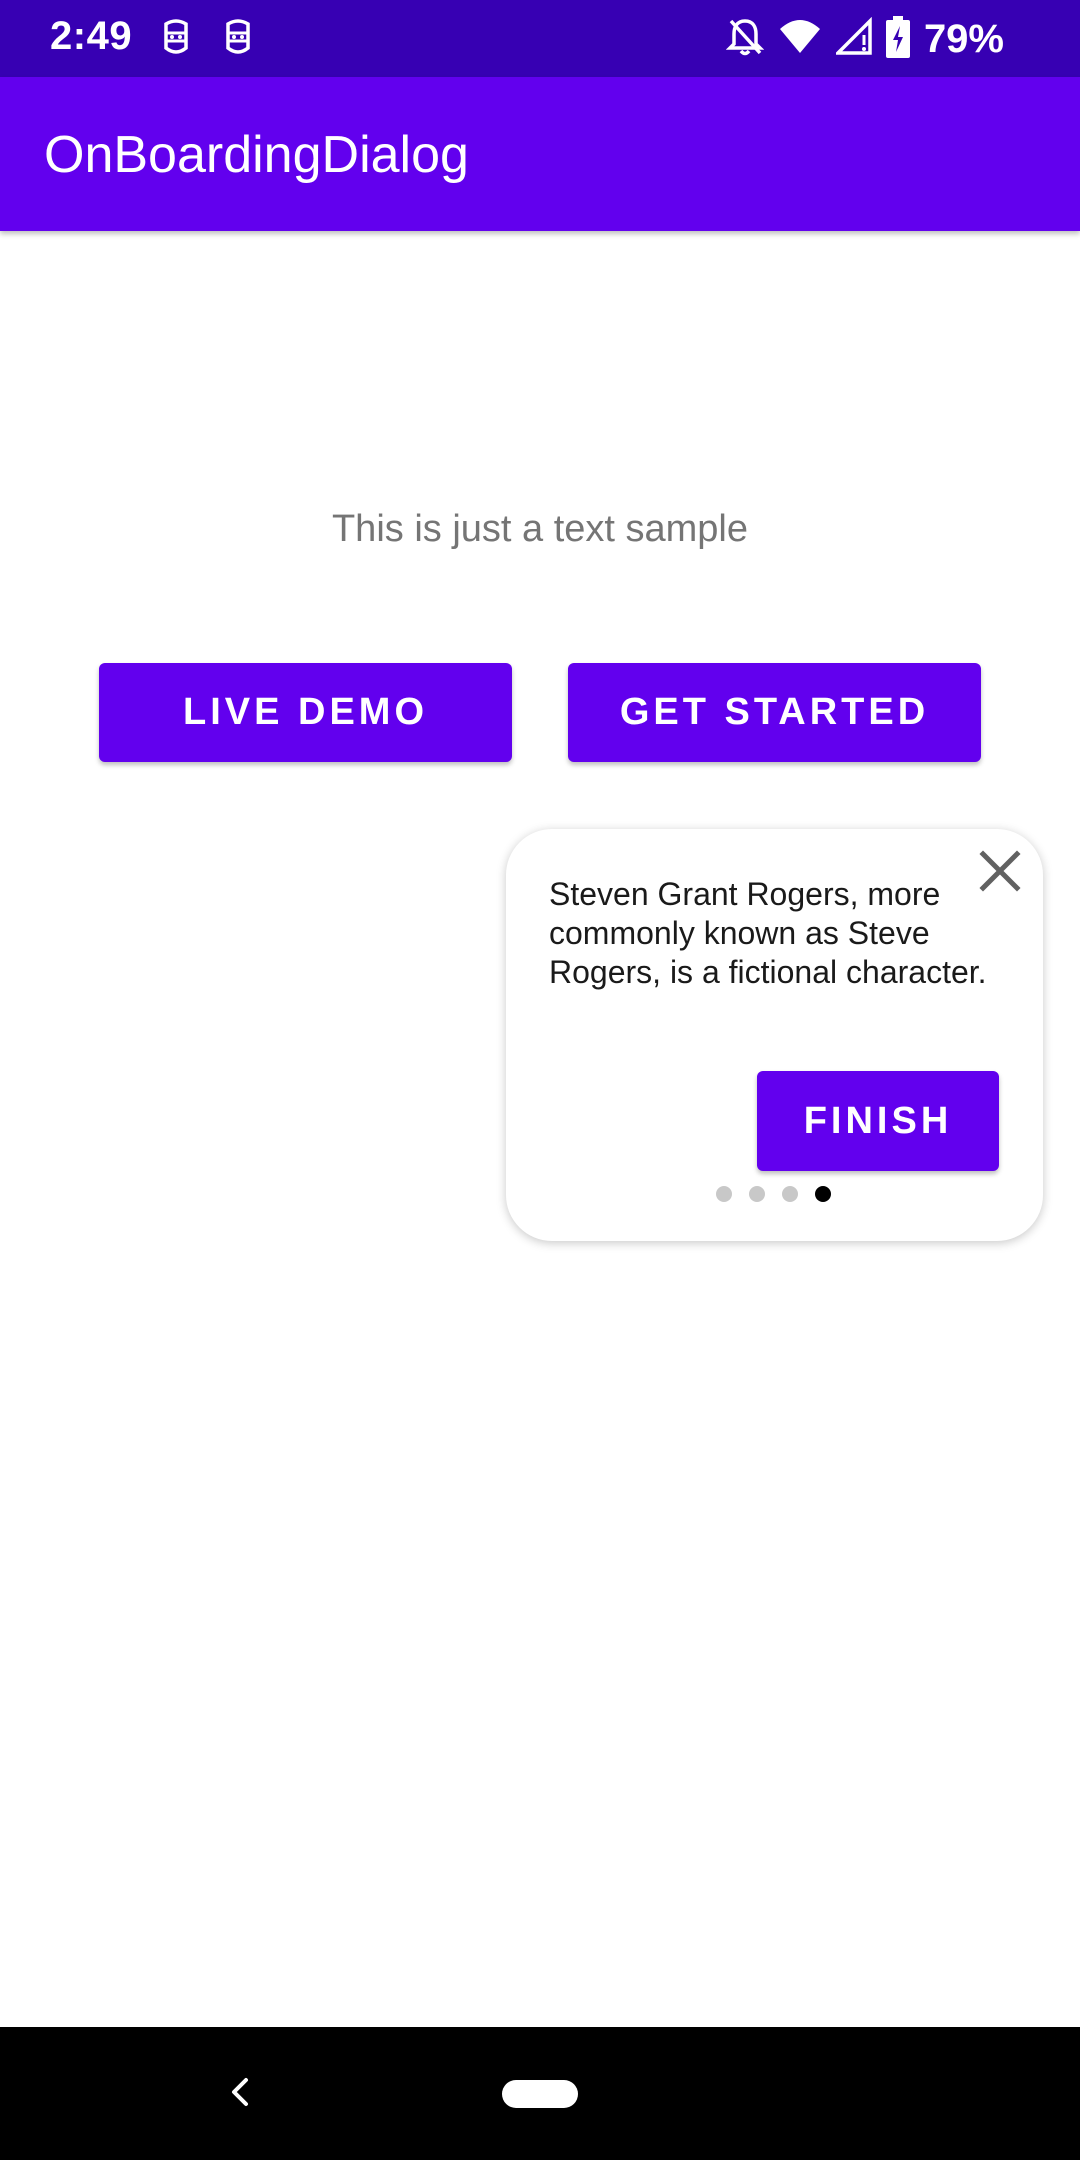  What do you see at coordinates (800, 39) in the screenshot?
I see `wifi-icon` at bounding box center [800, 39].